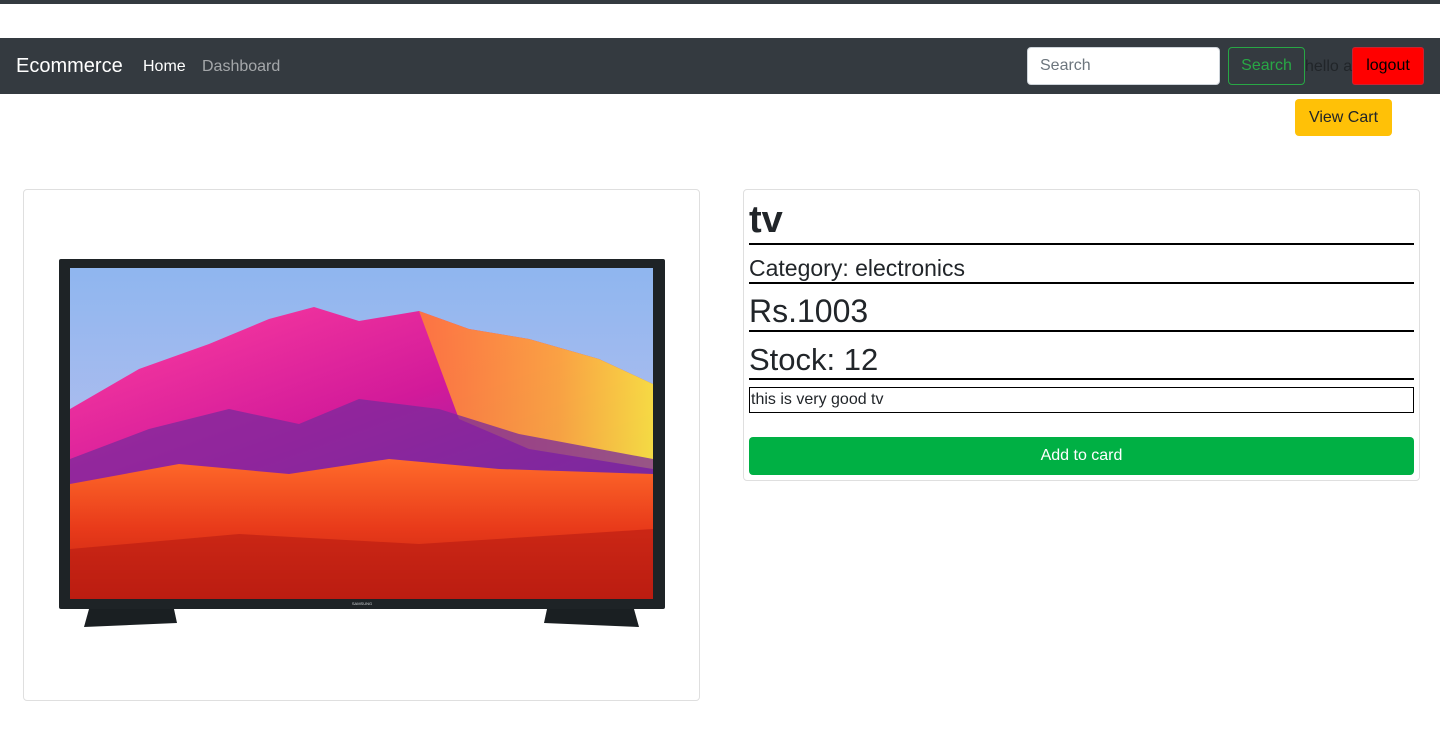 The image size is (1440, 733). I want to click on nav-link-dashboard: Dashboard, so click(241, 67).